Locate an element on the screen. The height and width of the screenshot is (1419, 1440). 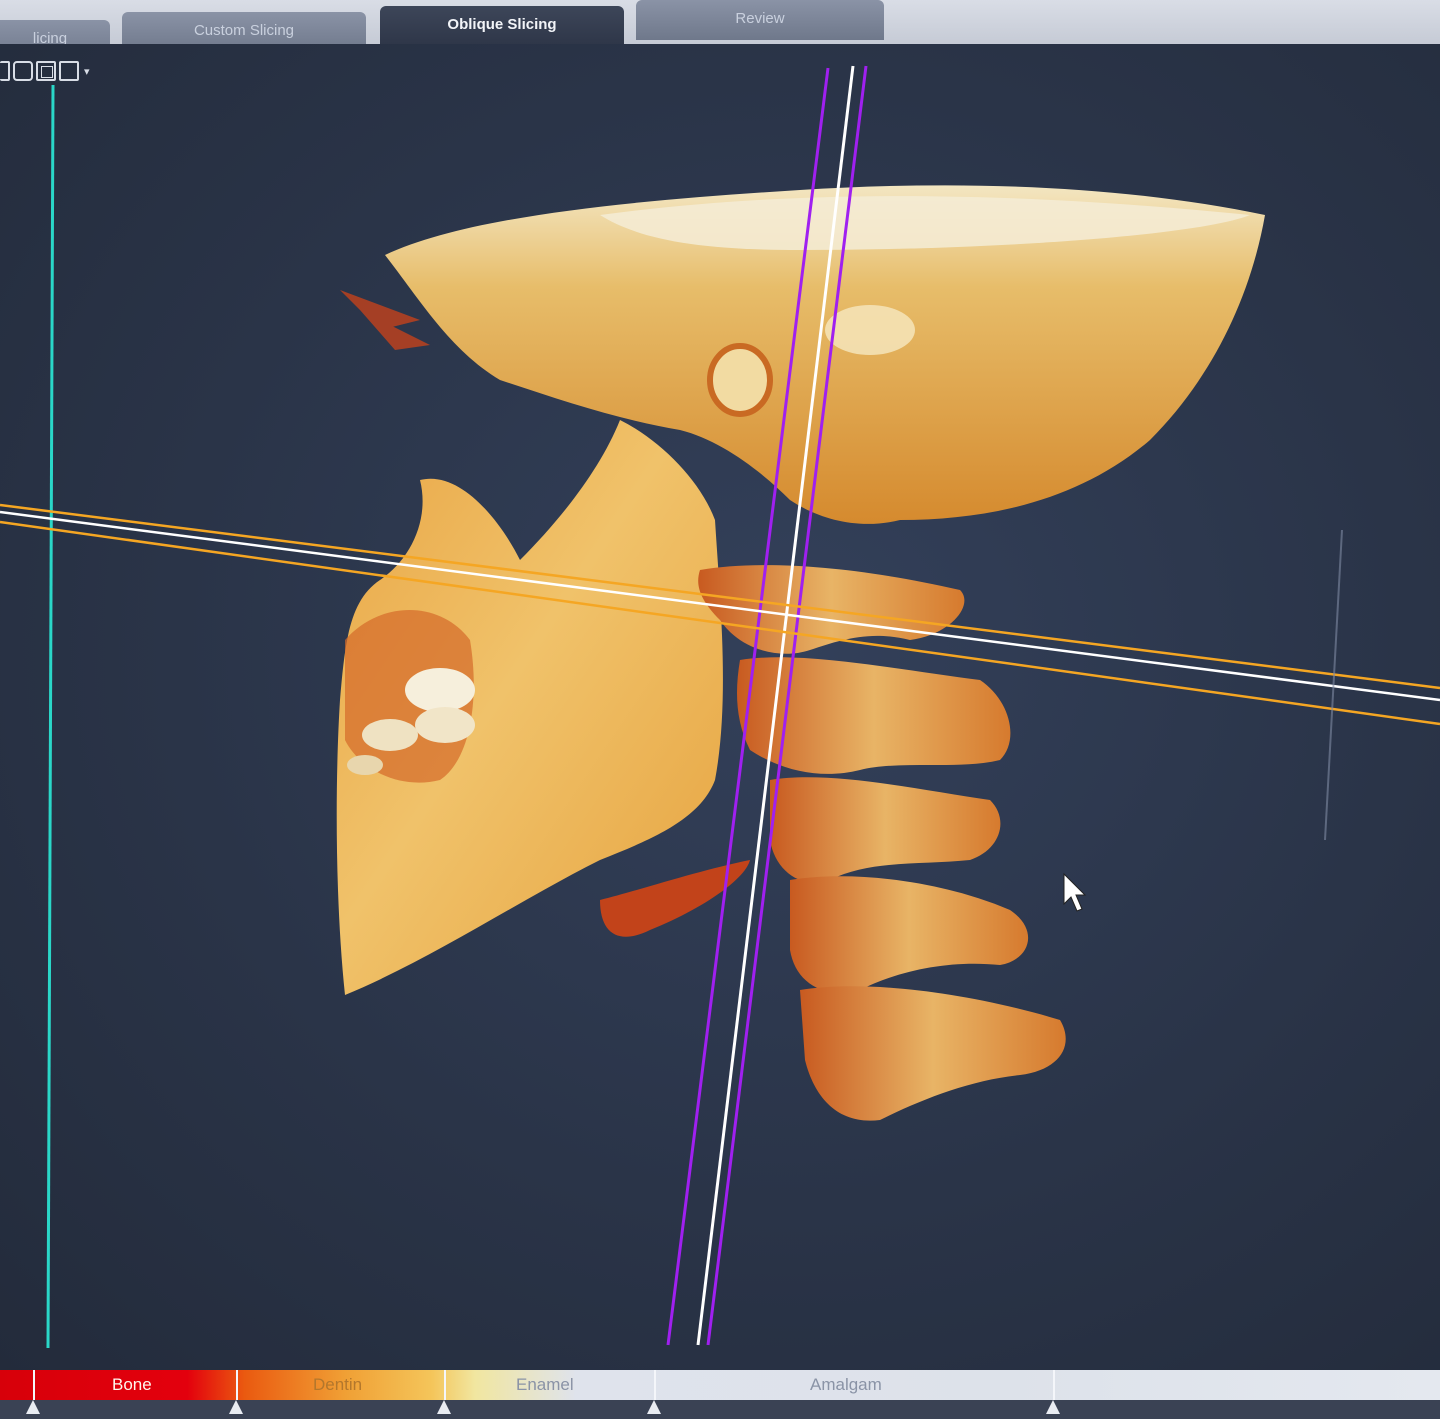
tissue-label-bone: Bone is located at coordinates (132, 1384).